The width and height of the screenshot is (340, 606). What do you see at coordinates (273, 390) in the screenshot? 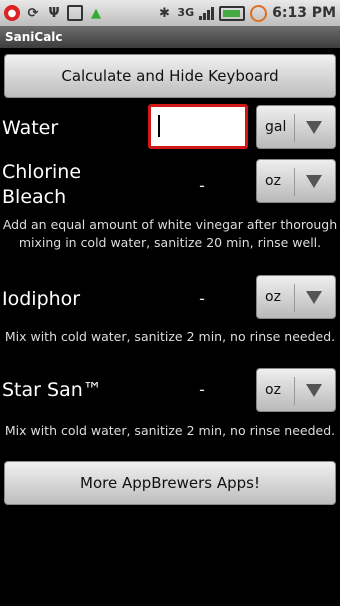
I see `starsan-unit-value: oz` at bounding box center [273, 390].